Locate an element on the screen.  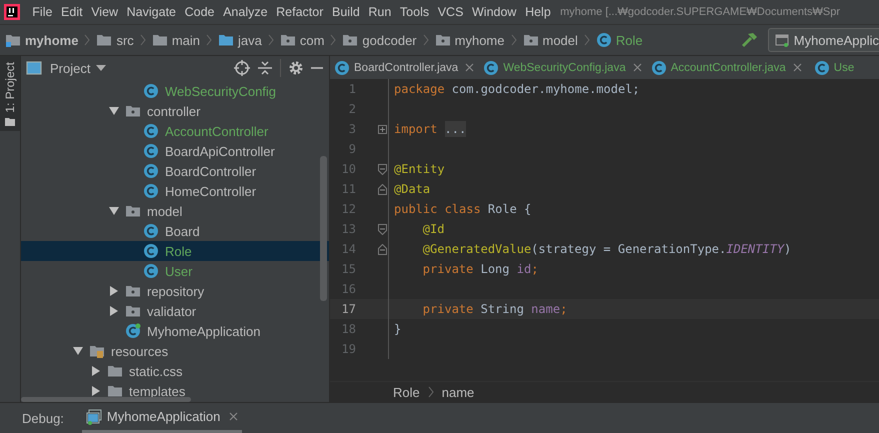
tree-item: resources is located at coordinates (175, 351).